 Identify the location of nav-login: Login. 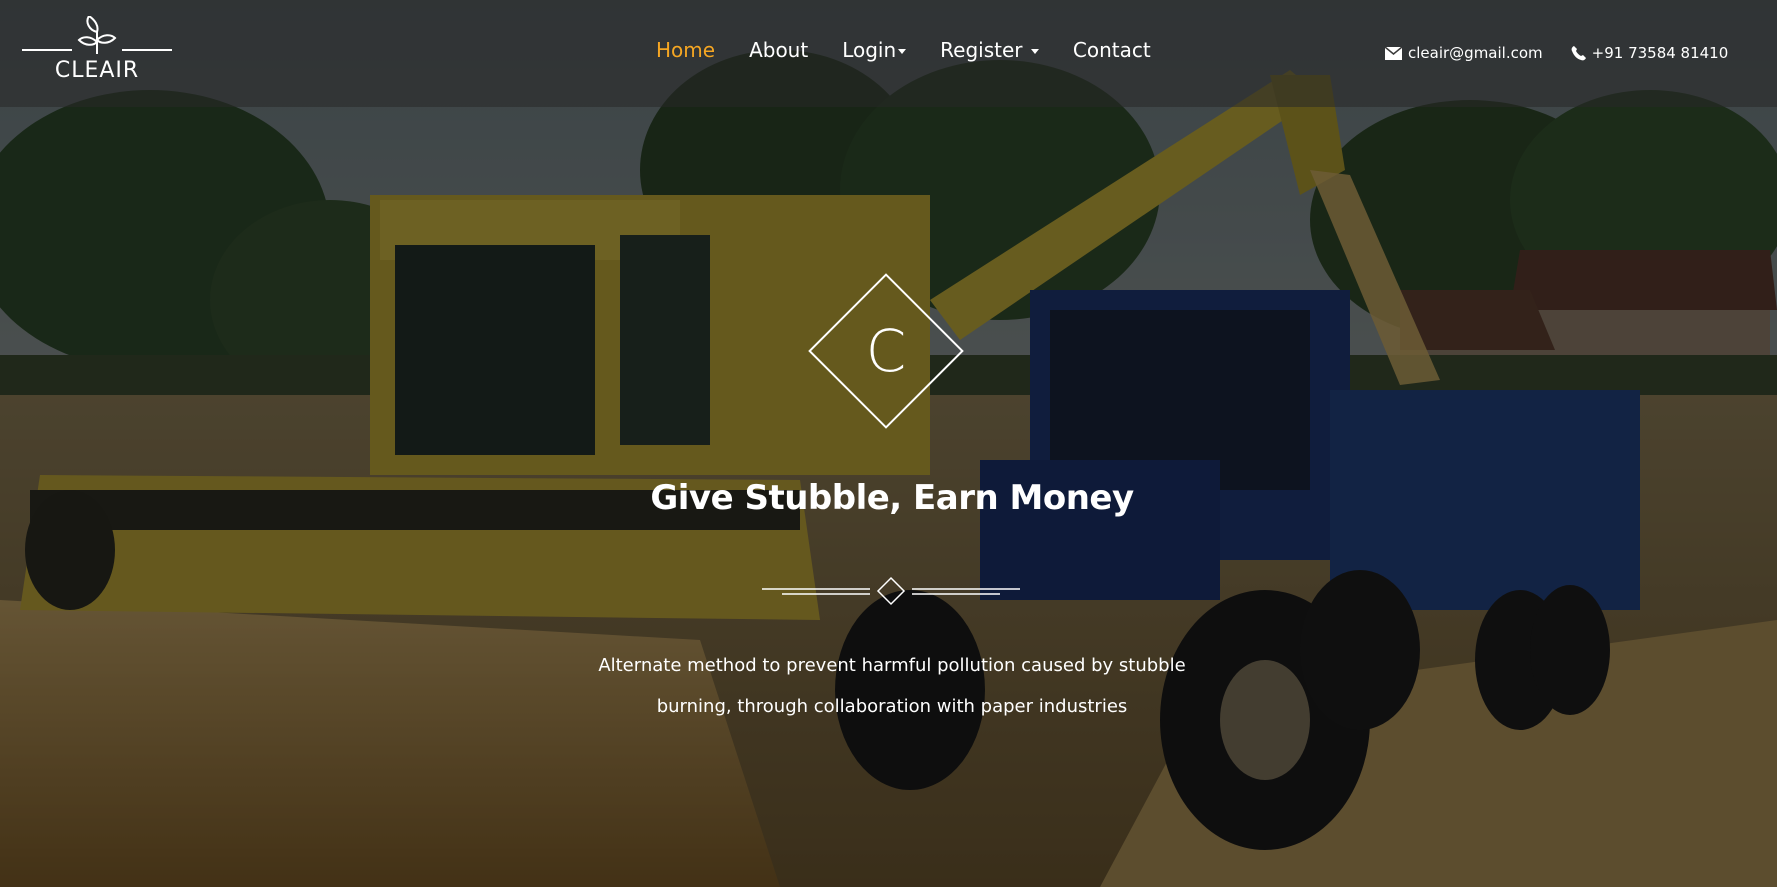
(874, 50).